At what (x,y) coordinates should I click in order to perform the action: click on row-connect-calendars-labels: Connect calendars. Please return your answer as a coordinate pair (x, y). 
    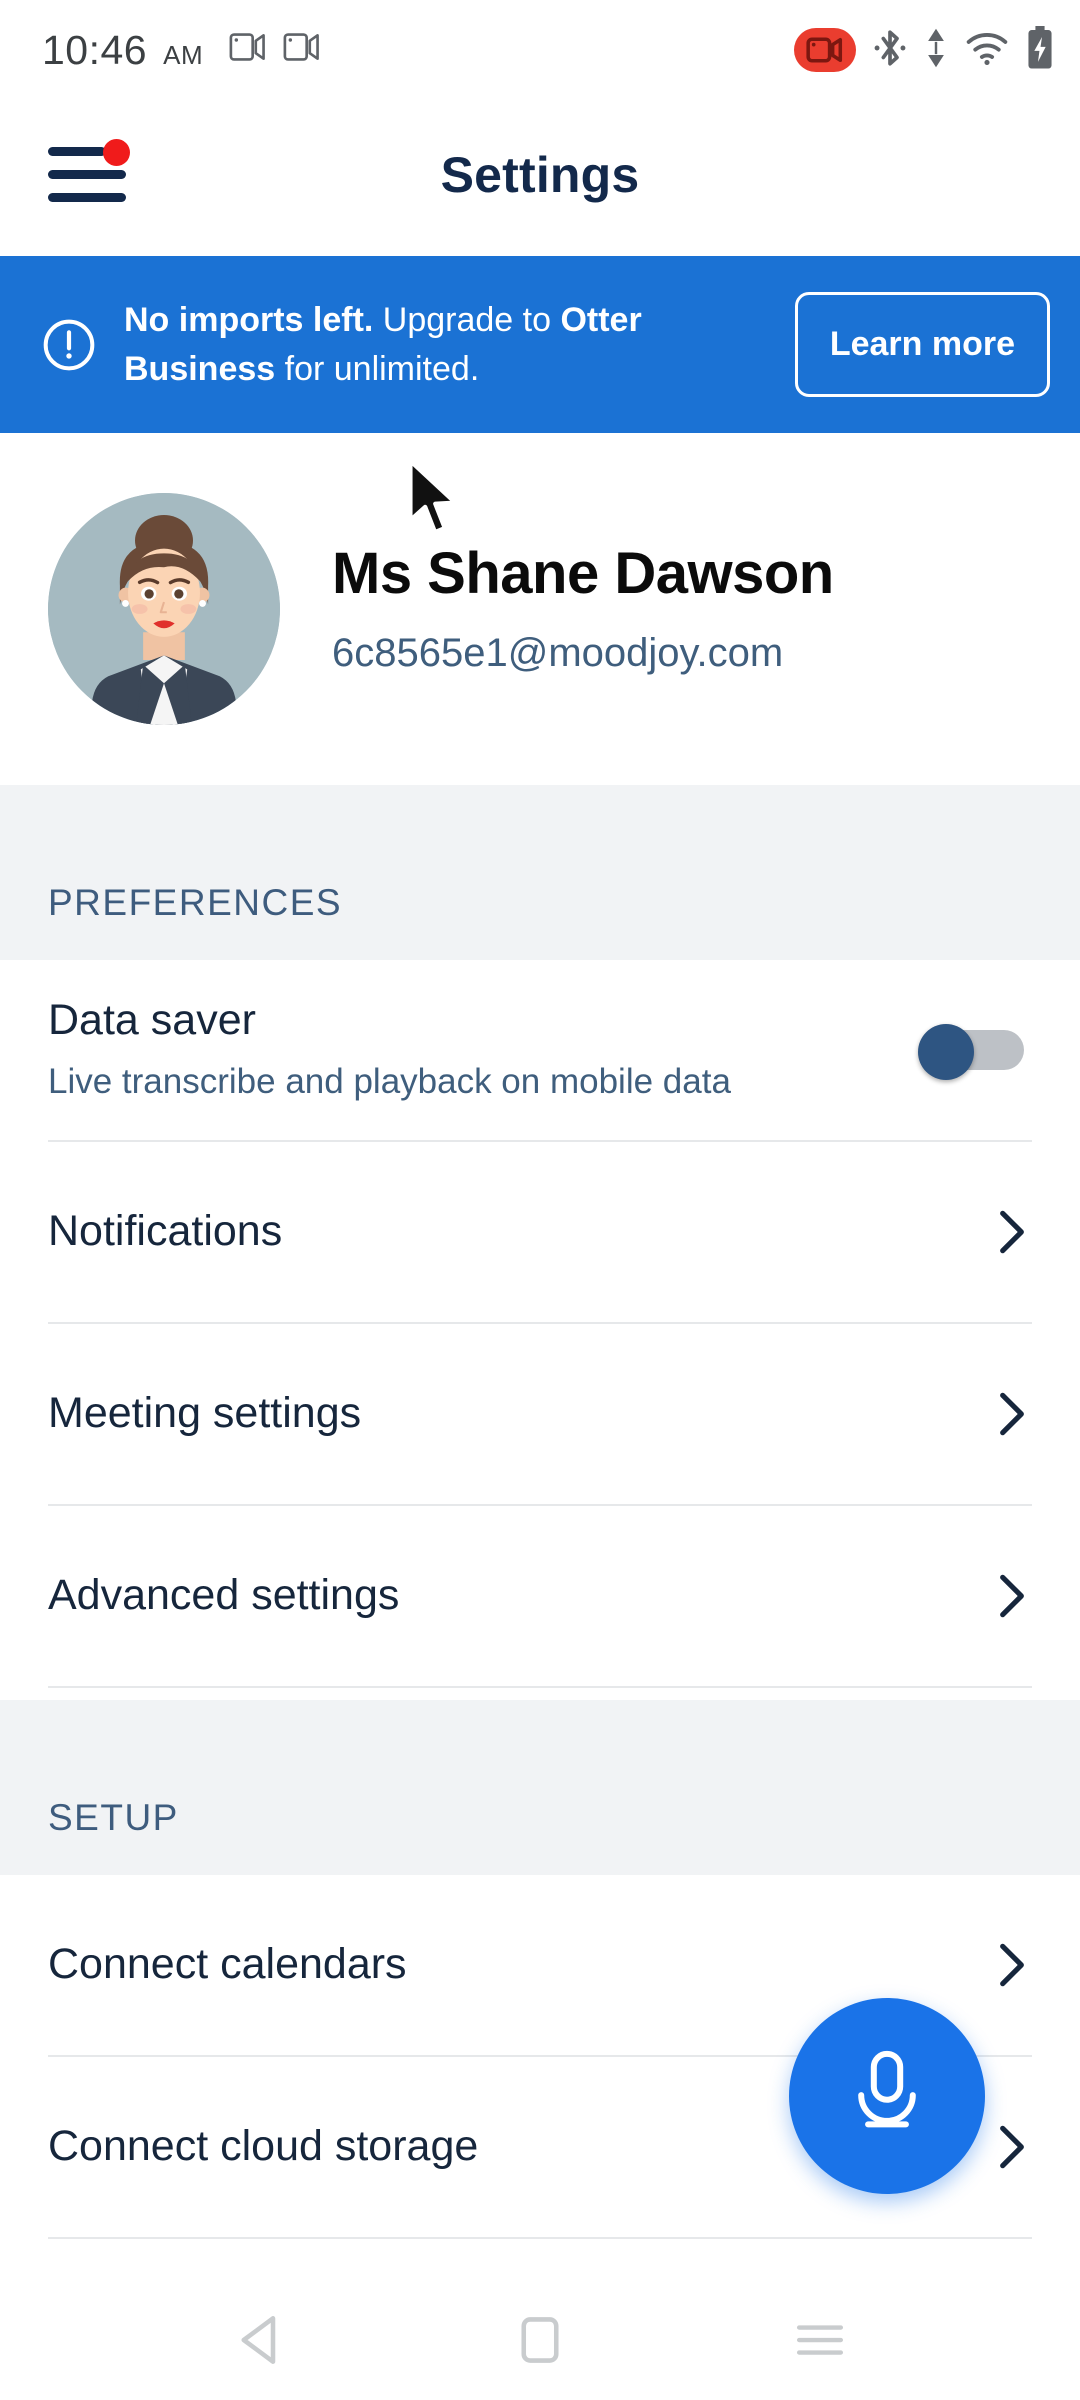
    Looking at the image, I should click on (247, 1964).